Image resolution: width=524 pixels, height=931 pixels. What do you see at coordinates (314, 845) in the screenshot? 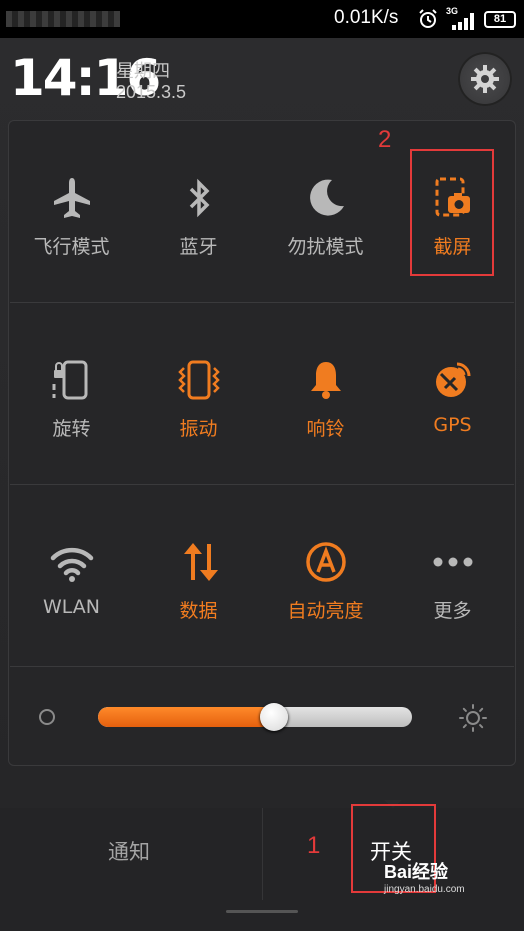
I see `annotation-number: 1` at bounding box center [314, 845].